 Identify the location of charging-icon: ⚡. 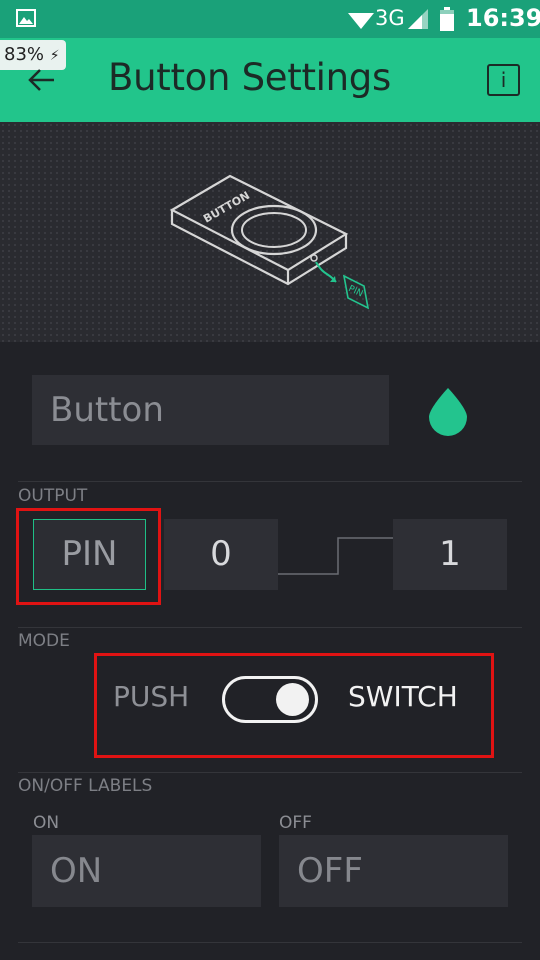
(54, 56).